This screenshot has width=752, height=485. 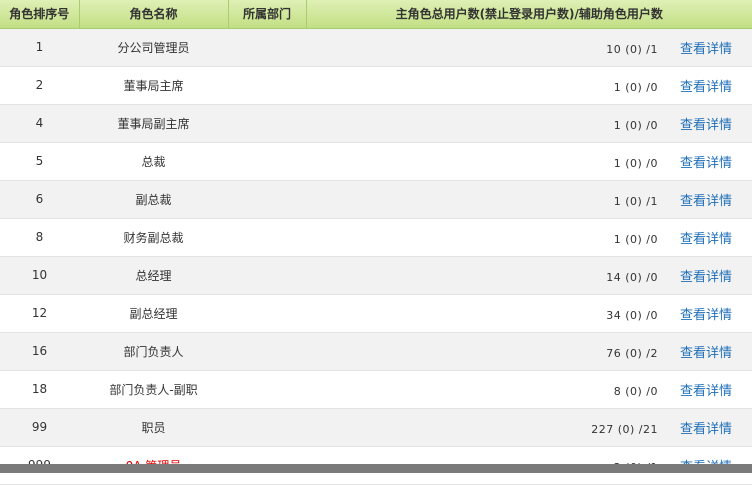 I want to click on role-order-cell: 10, so click(x=39, y=275).